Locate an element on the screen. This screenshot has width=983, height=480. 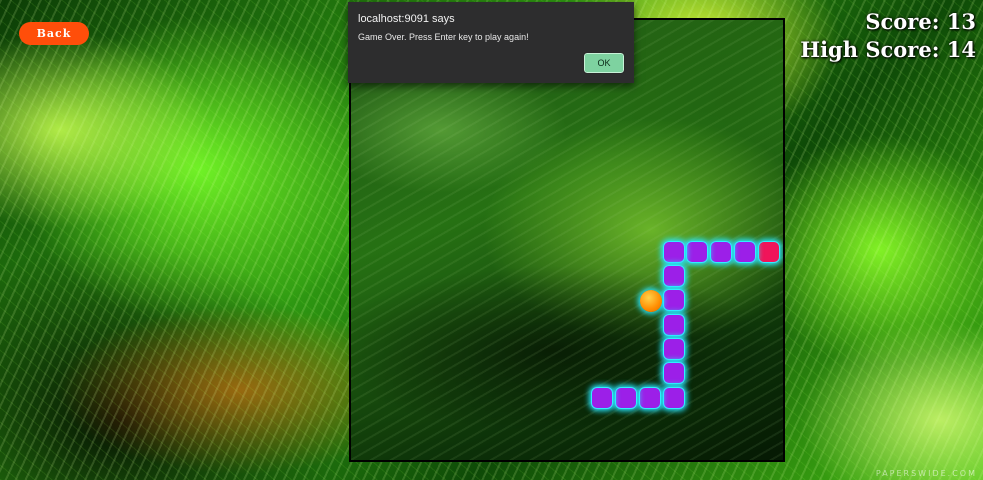
ok-button: OK is located at coordinates (604, 63).